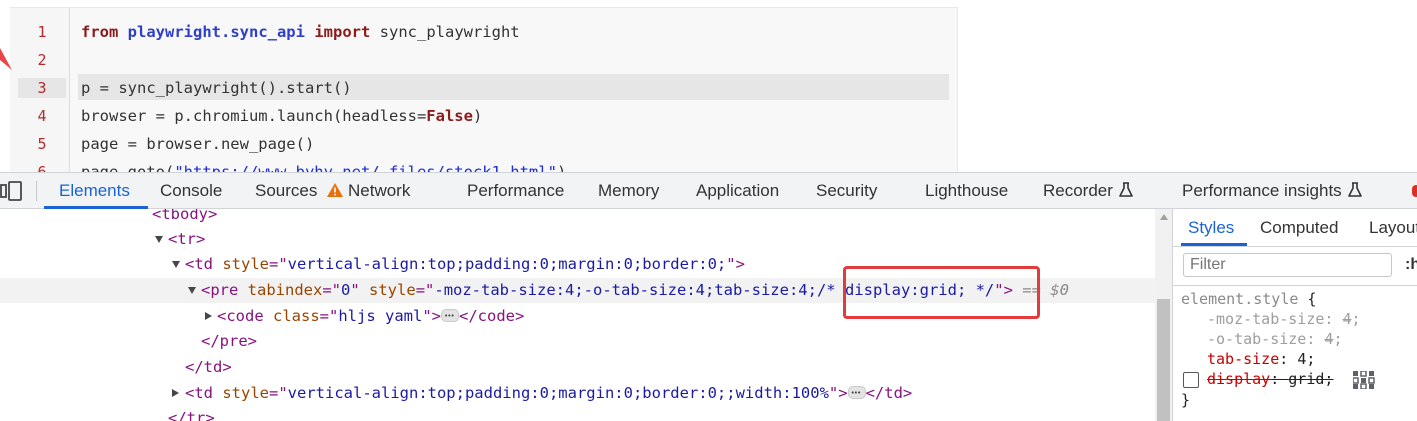  What do you see at coordinates (1299, 227) in the screenshot?
I see `tab-computed: Computed` at bounding box center [1299, 227].